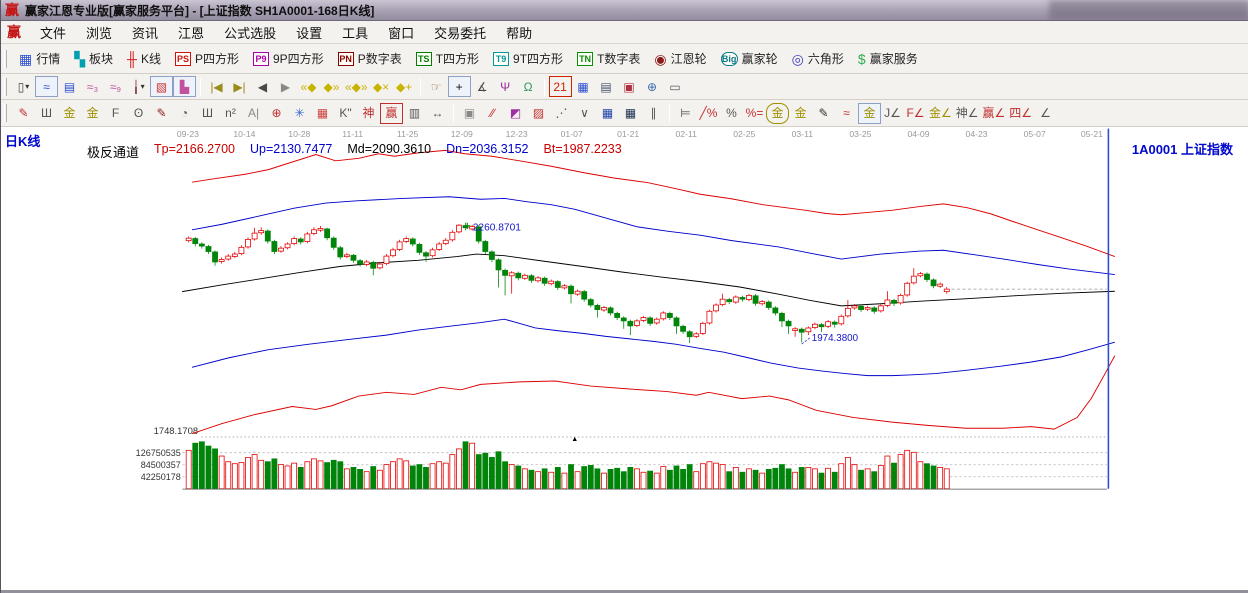 This screenshot has height=593, width=1248. What do you see at coordinates (414, 113) in the screenshot?
I see `toolbar-button-ruler-123: ▥` at bounding box center [414, 113].